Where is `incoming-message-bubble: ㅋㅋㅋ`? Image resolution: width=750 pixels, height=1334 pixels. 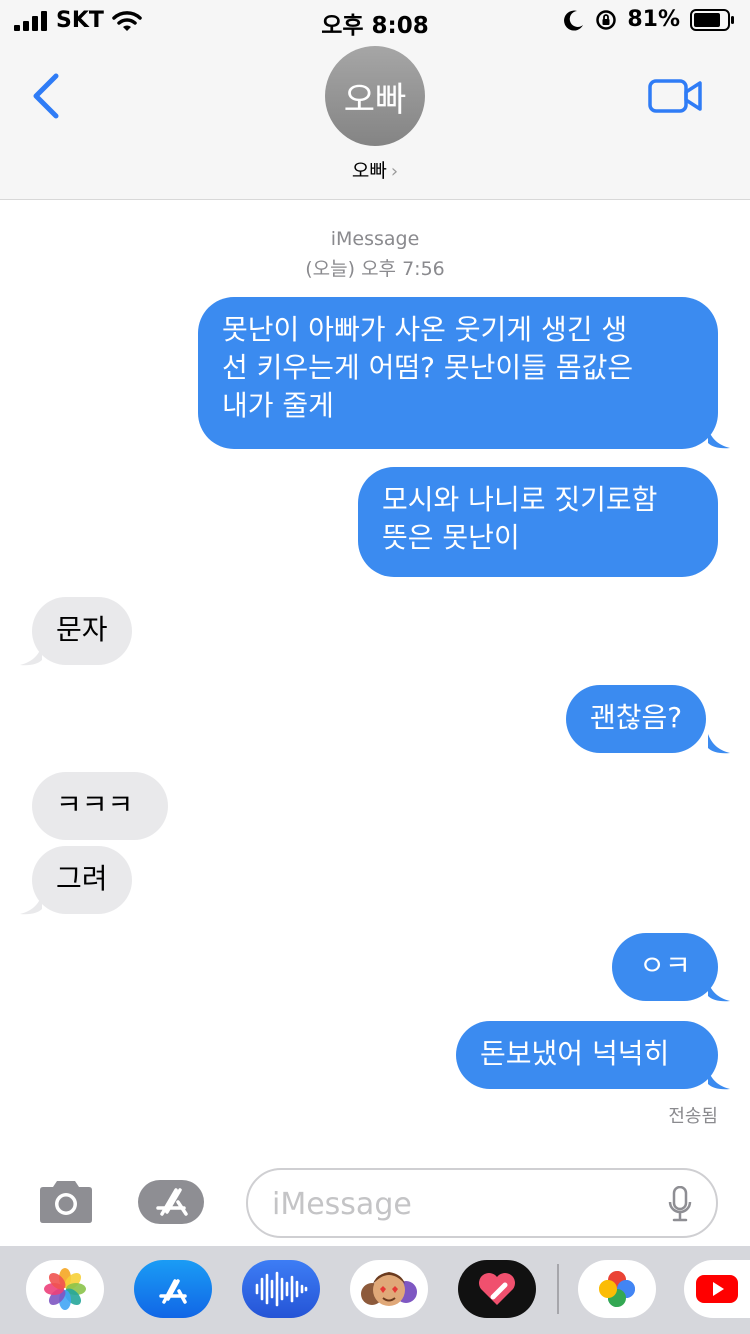 incoming-message-bubble: ㅋㅋㅋ is located at coordinates (100, 806).